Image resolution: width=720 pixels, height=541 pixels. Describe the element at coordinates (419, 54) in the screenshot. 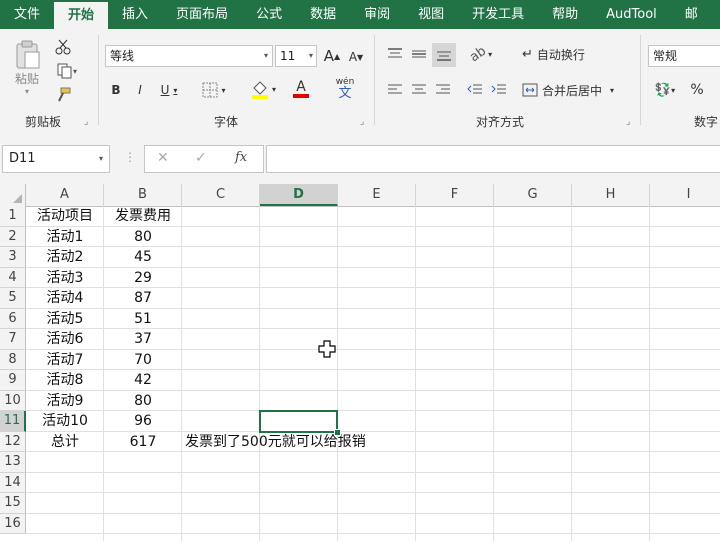

I see `align-middle-button` at that location.